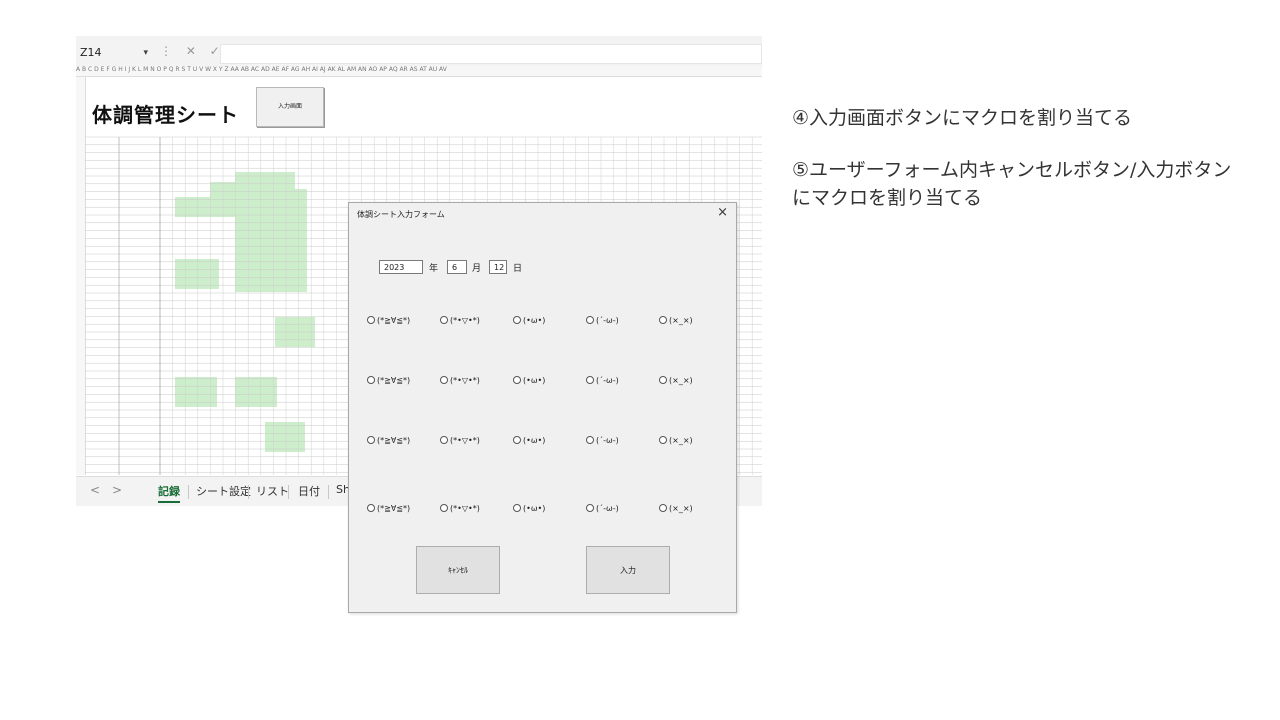 Image resolution: width=1280 pixels, height=720 pixels. Describe the element at coordinates (498, 267) in the screenshot. I see `day-field: 12` at that location.